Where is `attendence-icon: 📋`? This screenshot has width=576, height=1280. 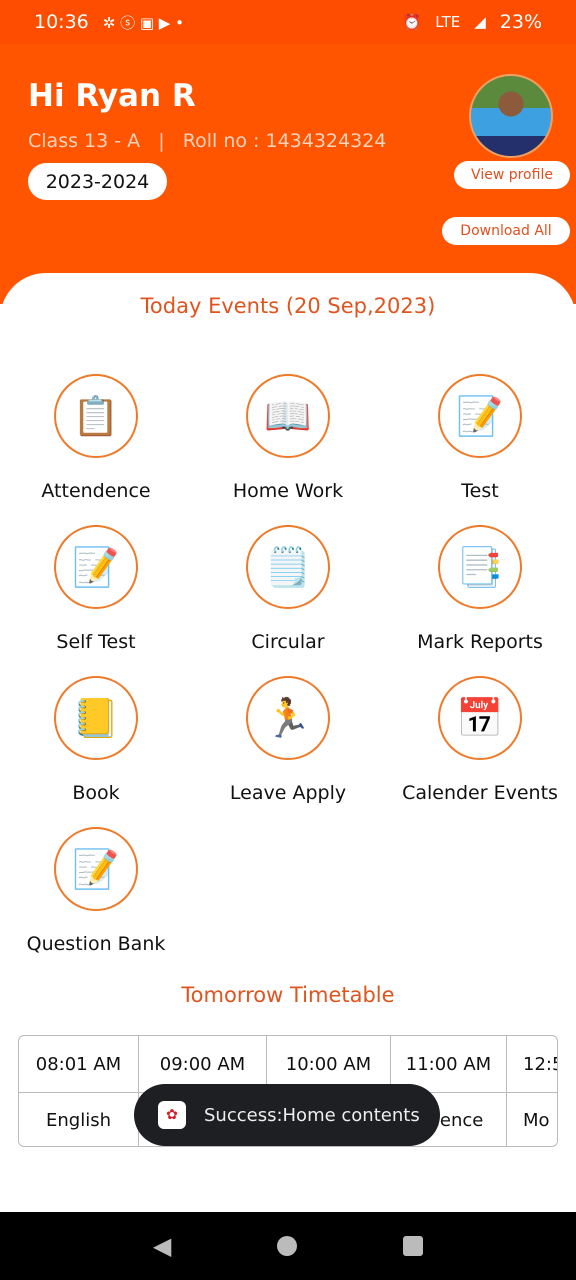 attendence-icon: 📋 is located at coordinates (96, 416).